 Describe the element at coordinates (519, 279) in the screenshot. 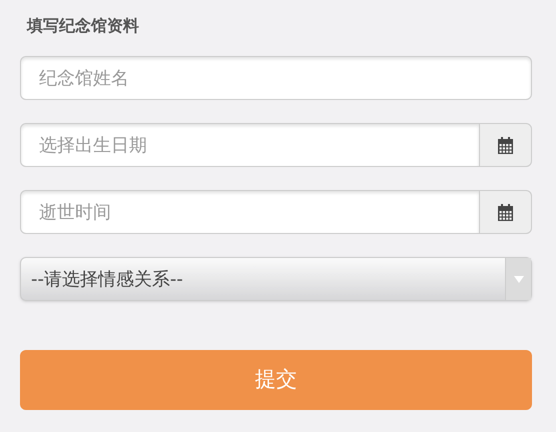

I see `caret-icon` at that location.